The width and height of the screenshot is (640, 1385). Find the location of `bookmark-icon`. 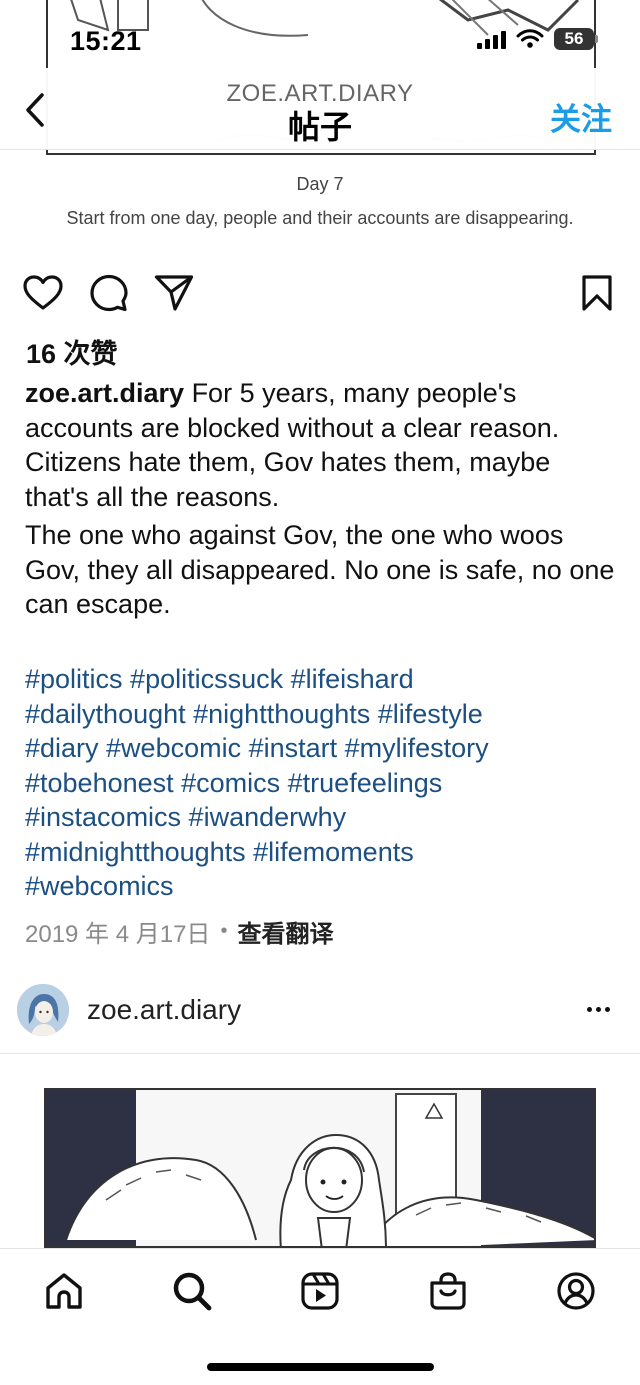

bookmark-icon is located at coordinates (597, 293).